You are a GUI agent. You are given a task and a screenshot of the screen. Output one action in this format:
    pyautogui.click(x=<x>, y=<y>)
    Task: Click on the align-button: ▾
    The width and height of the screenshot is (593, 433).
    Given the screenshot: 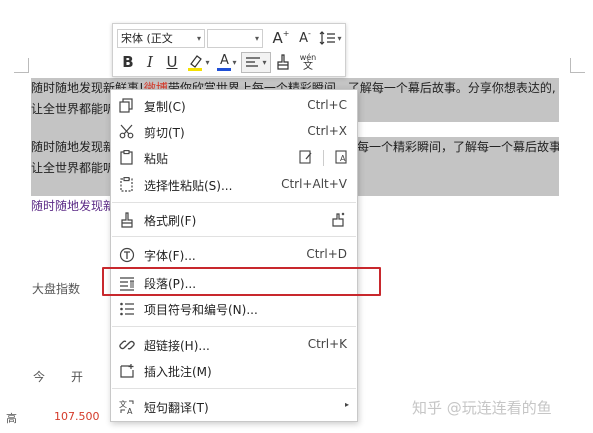 What is the action you would take?
    pyautogui.click(x=256, y=62)
    